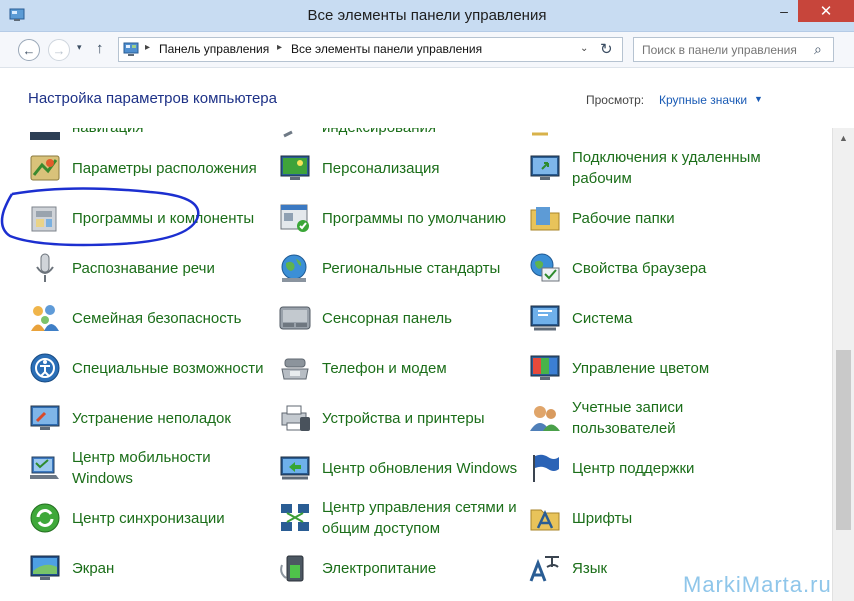  I want to click on list-item: Распознавание речи, so click(150, 268).